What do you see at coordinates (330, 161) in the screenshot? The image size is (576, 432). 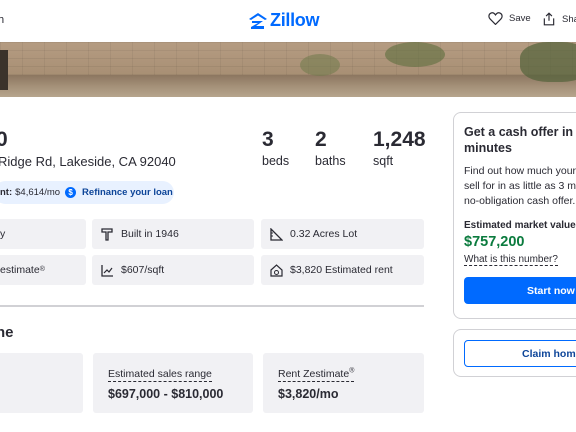 I see `baths-label: baths` at bounding box center [330, 161].